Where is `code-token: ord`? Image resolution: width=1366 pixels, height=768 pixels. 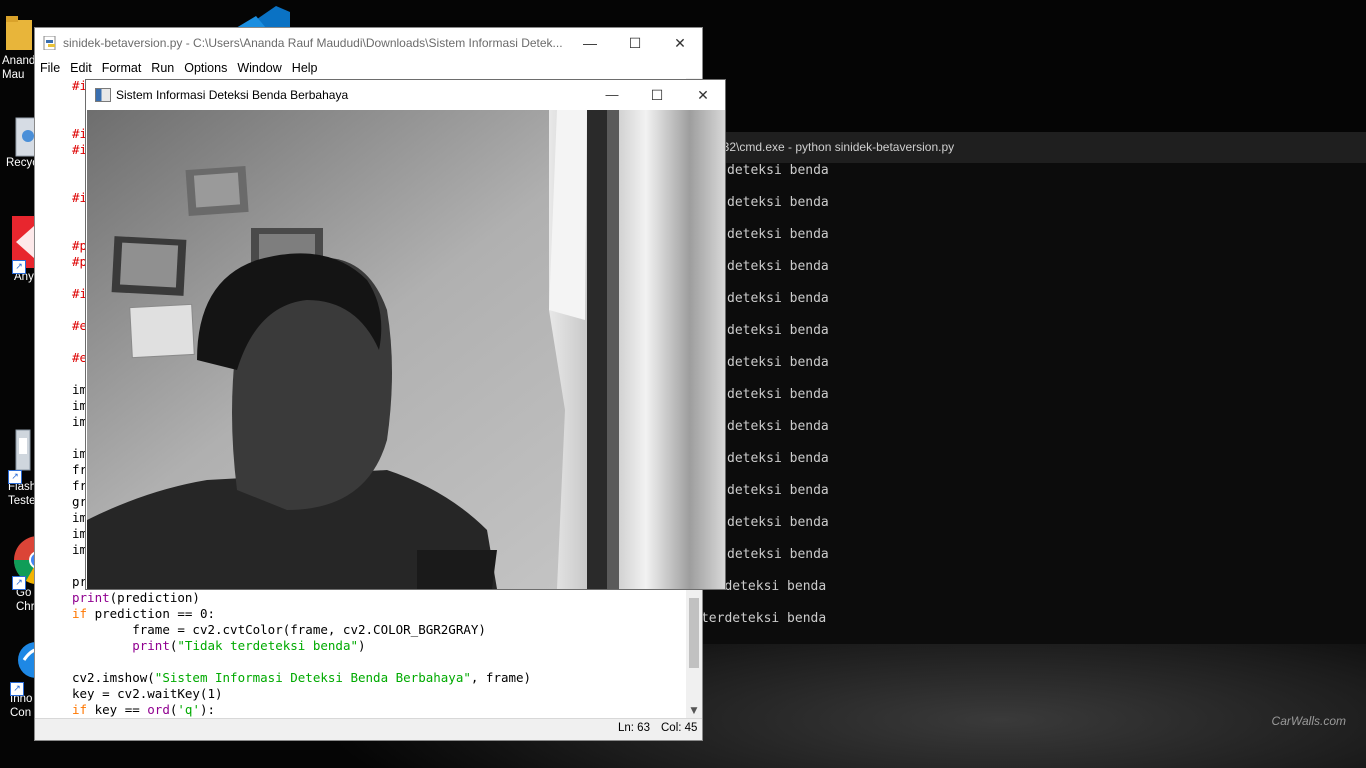 code-token: ord is located at coordinates (158, 709).